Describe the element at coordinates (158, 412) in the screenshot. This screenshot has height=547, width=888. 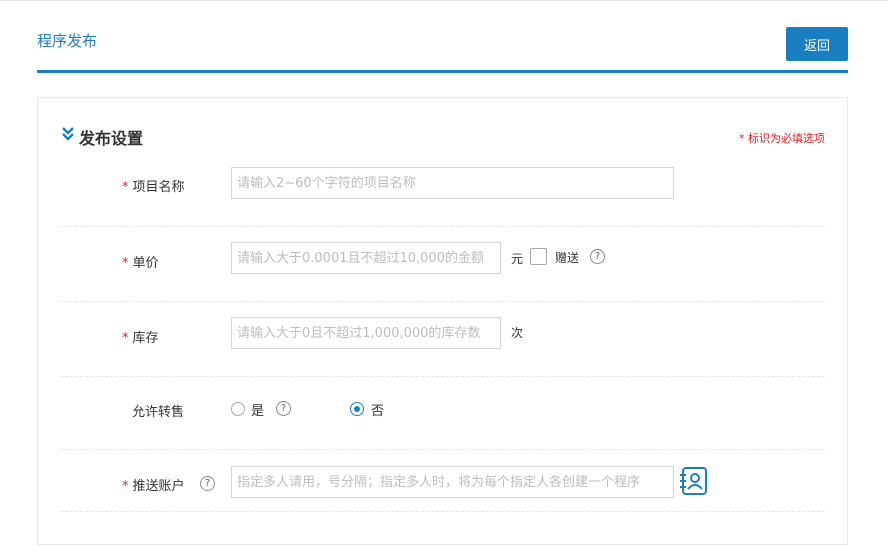
I see `resale-label: 允许转售` at that location.